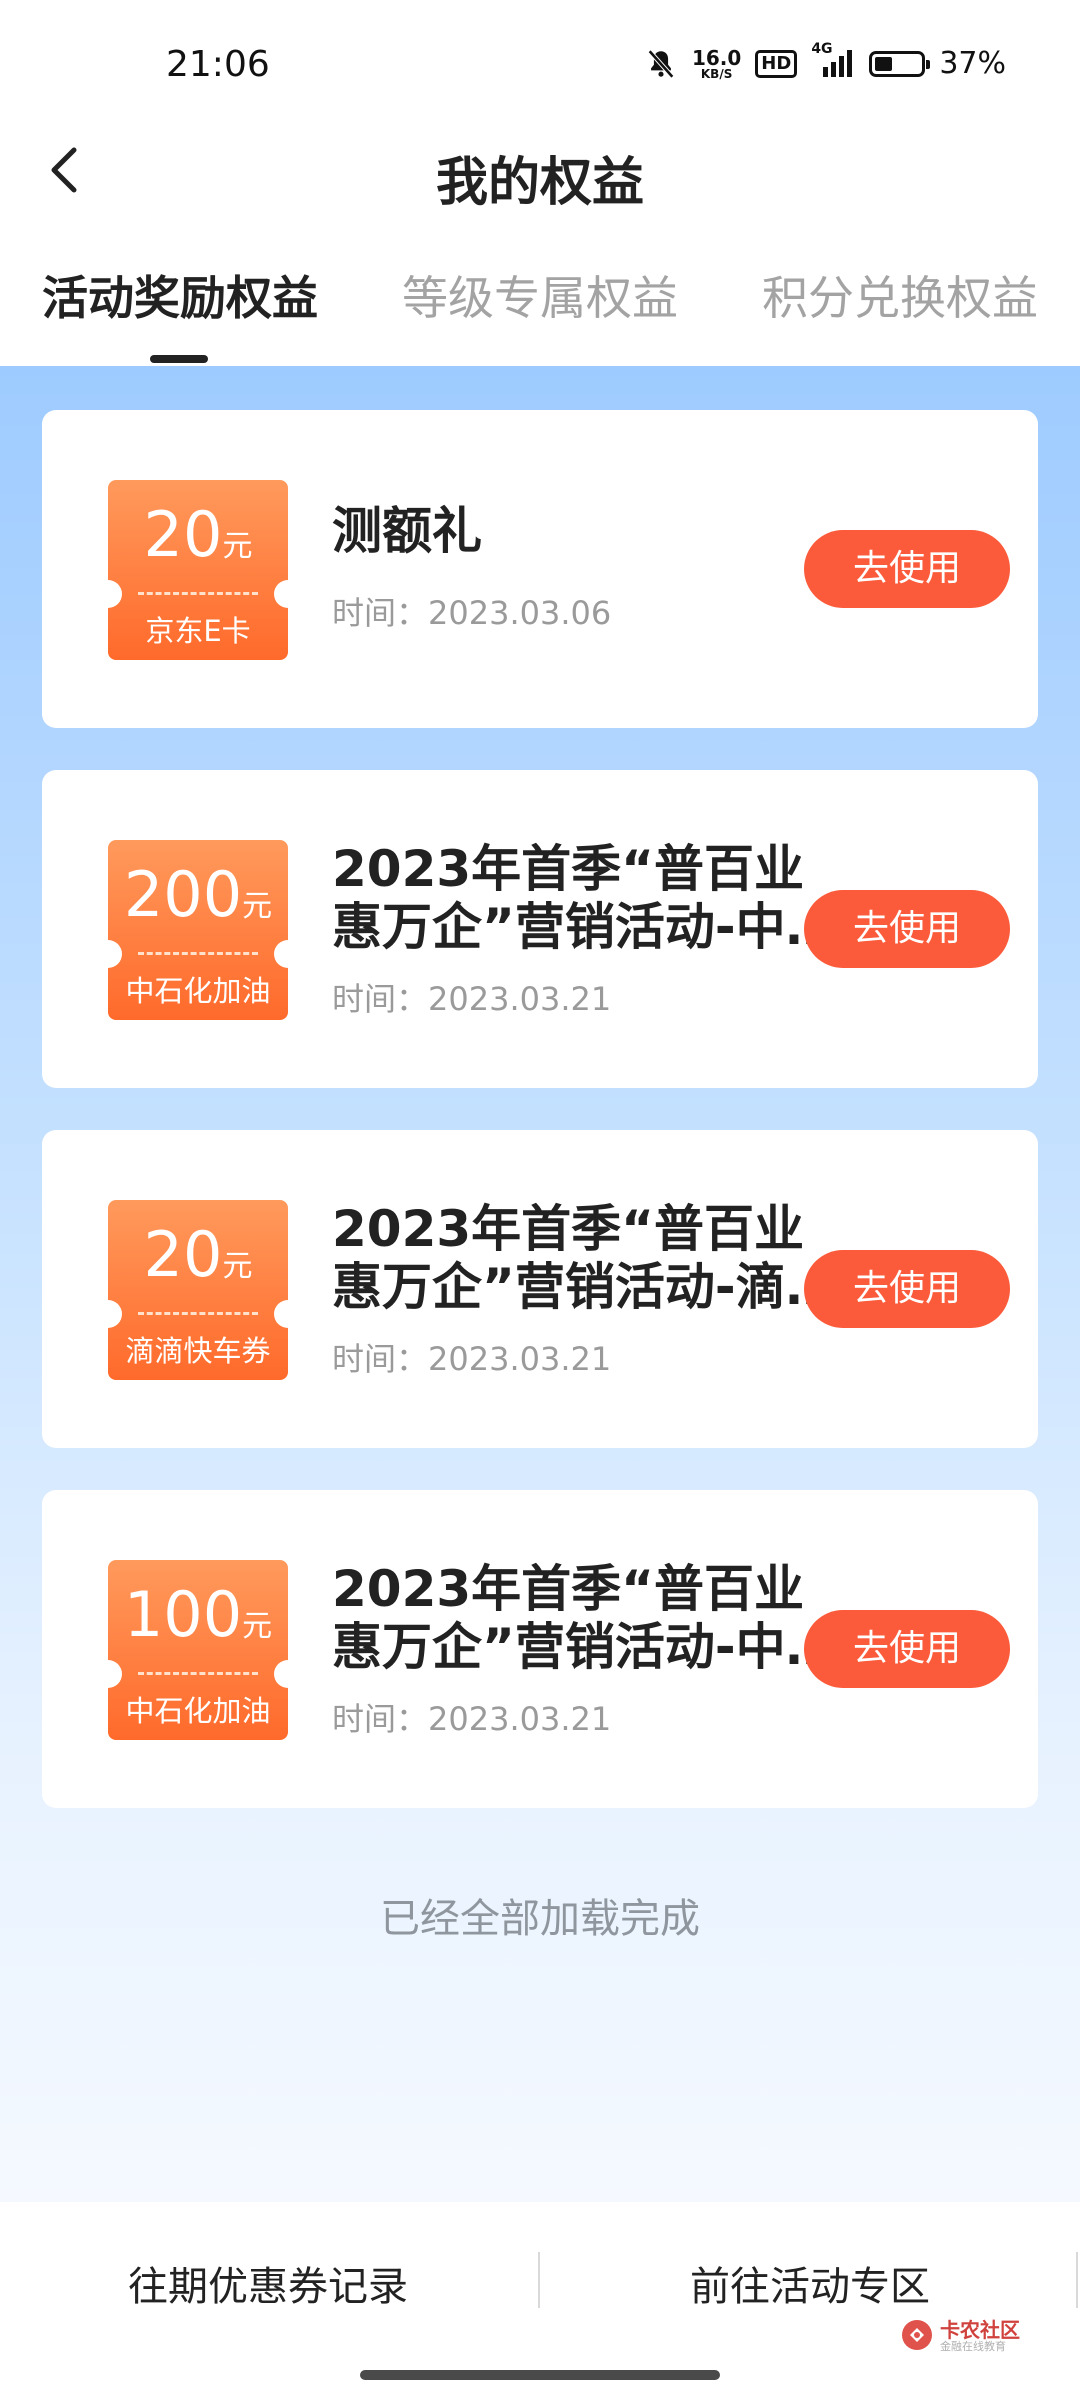 This screenshot has height=2400, width=1080. Describe the element at coordinates (822, 48) in the screenshot. I see `signal-label: 4G` at that location.